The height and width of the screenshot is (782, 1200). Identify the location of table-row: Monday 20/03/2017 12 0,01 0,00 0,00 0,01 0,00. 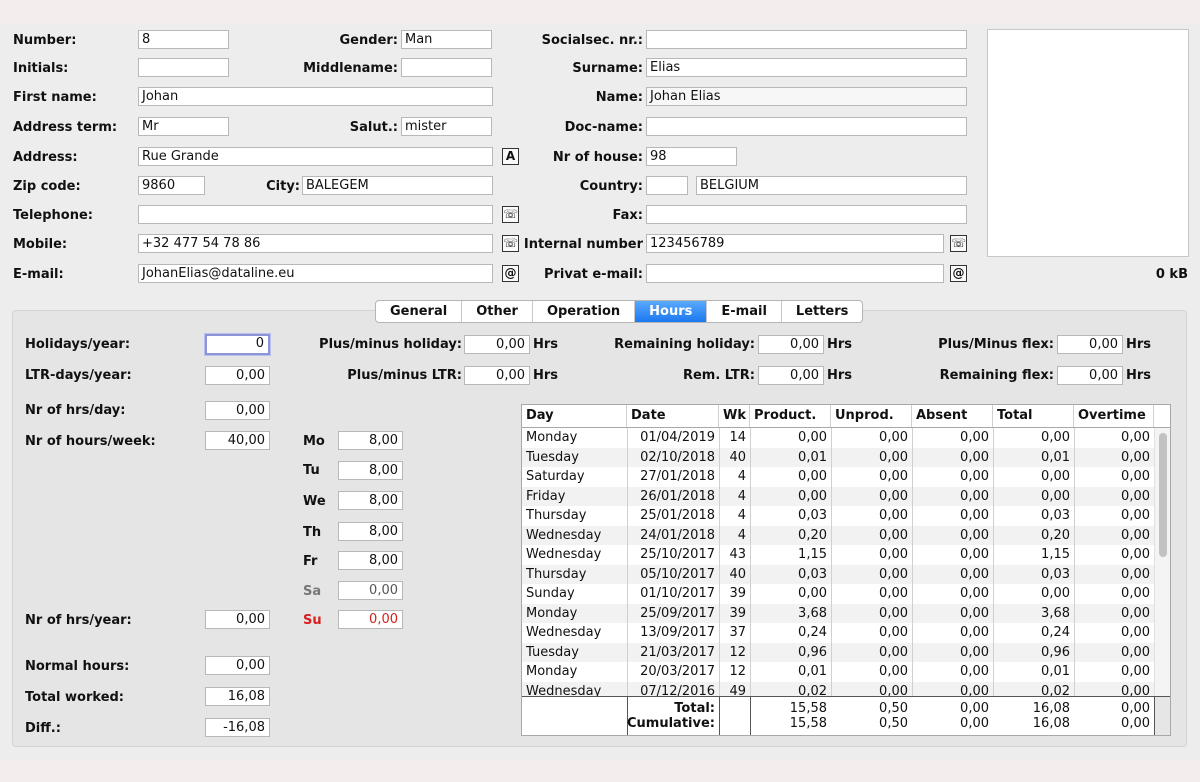
(838, 672).